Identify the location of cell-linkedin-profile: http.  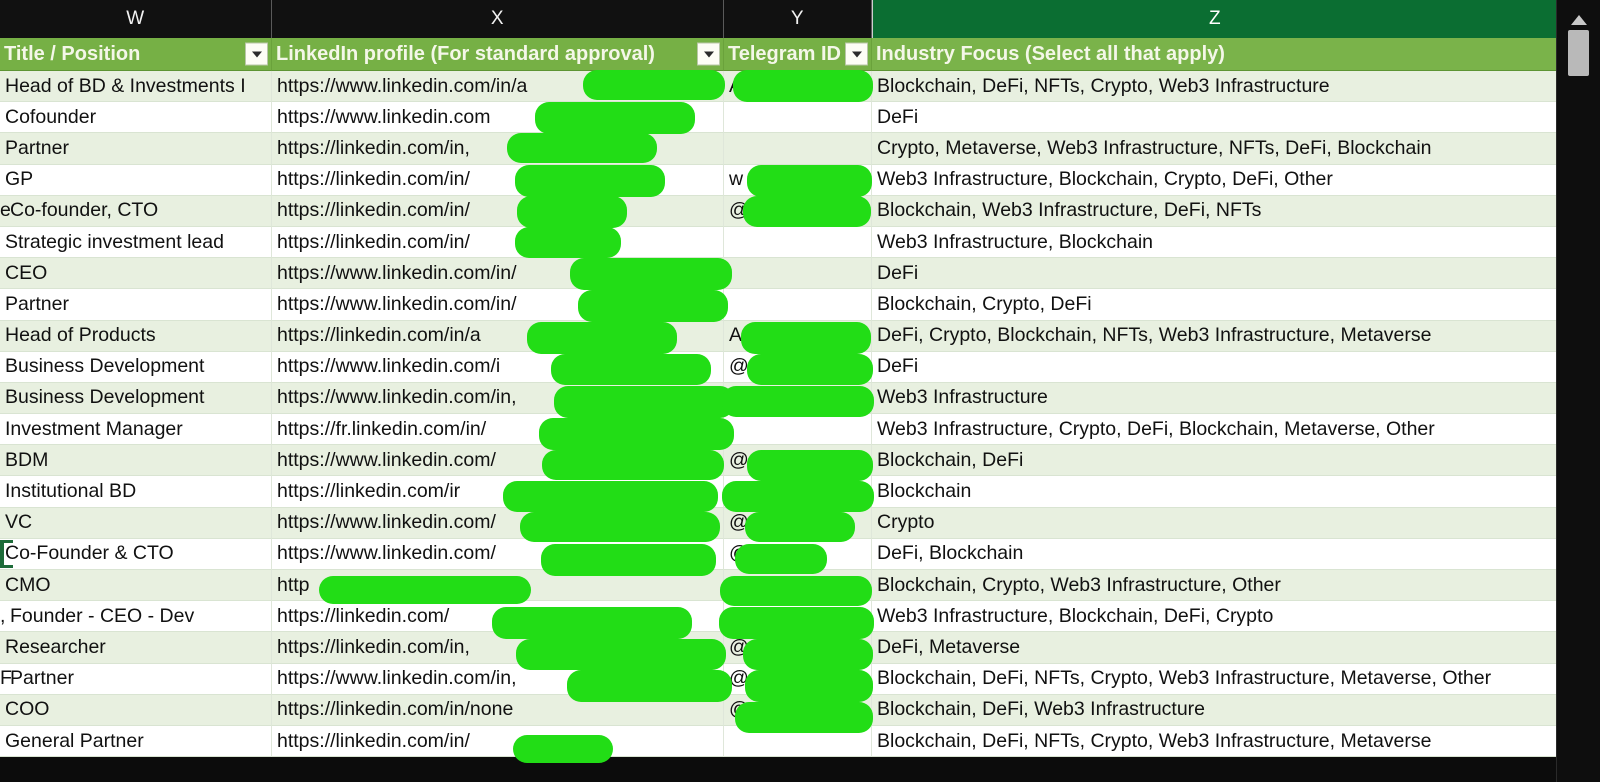
(498, 586).